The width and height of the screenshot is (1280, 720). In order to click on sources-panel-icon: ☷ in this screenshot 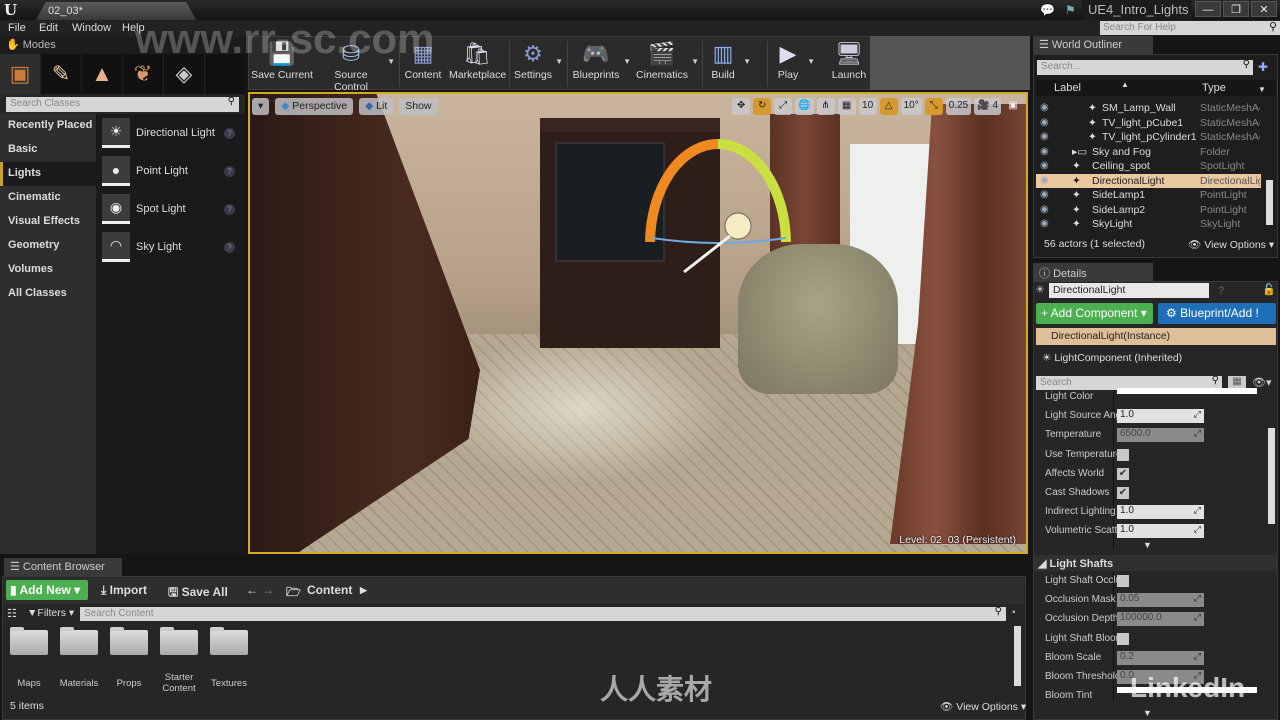, I will do `click(12, 613)`.